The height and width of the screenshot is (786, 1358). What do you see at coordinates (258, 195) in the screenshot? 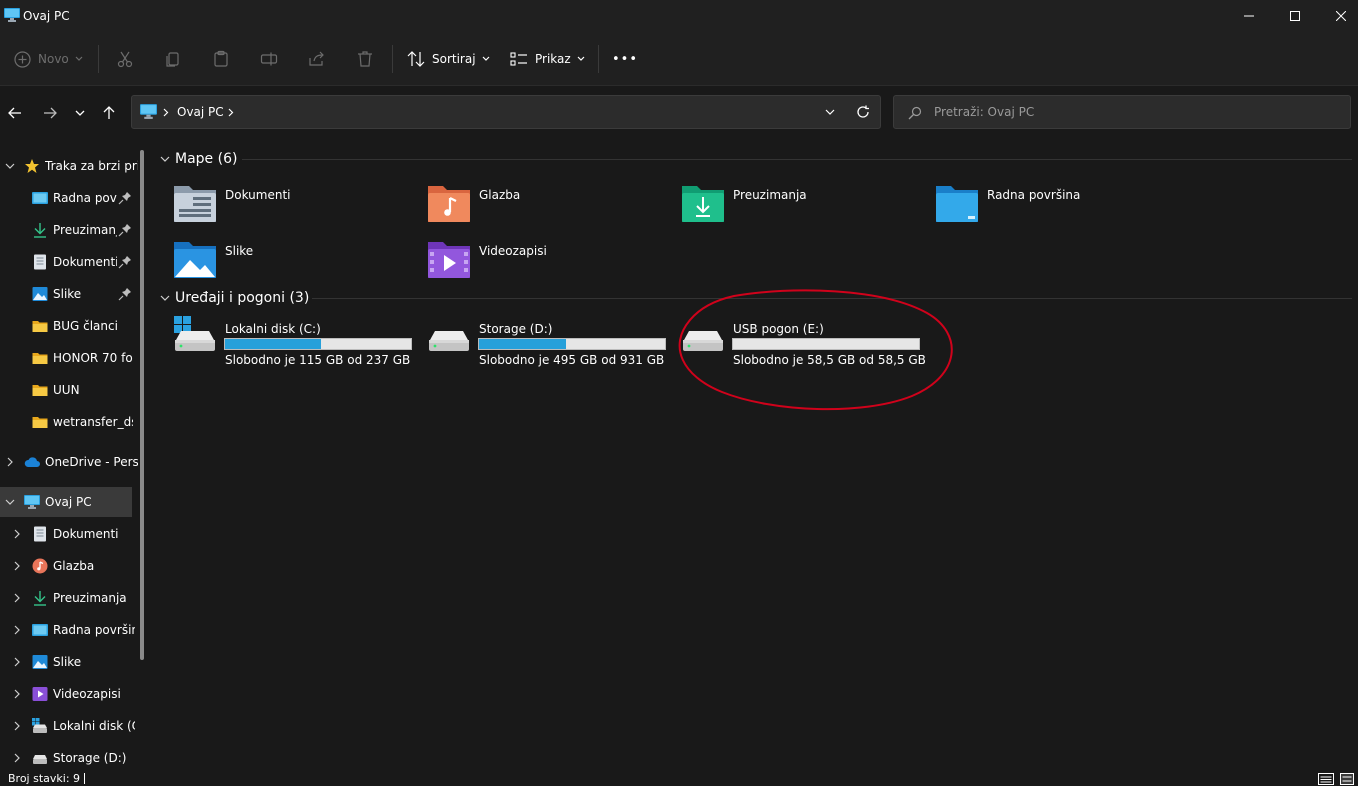
I see `folder-label: Dokumenti` at bounding box center [258, 195].